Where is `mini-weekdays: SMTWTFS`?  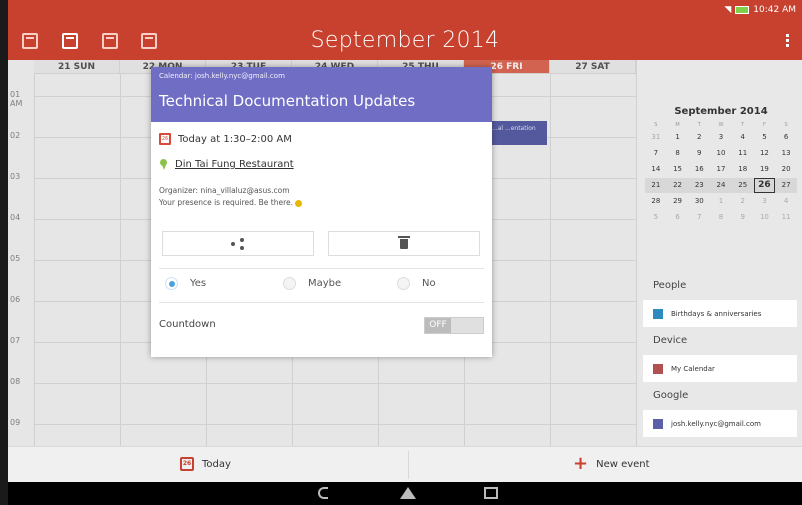
mini-weekdays: SMTWTFS is located at coordinates (721, 125).